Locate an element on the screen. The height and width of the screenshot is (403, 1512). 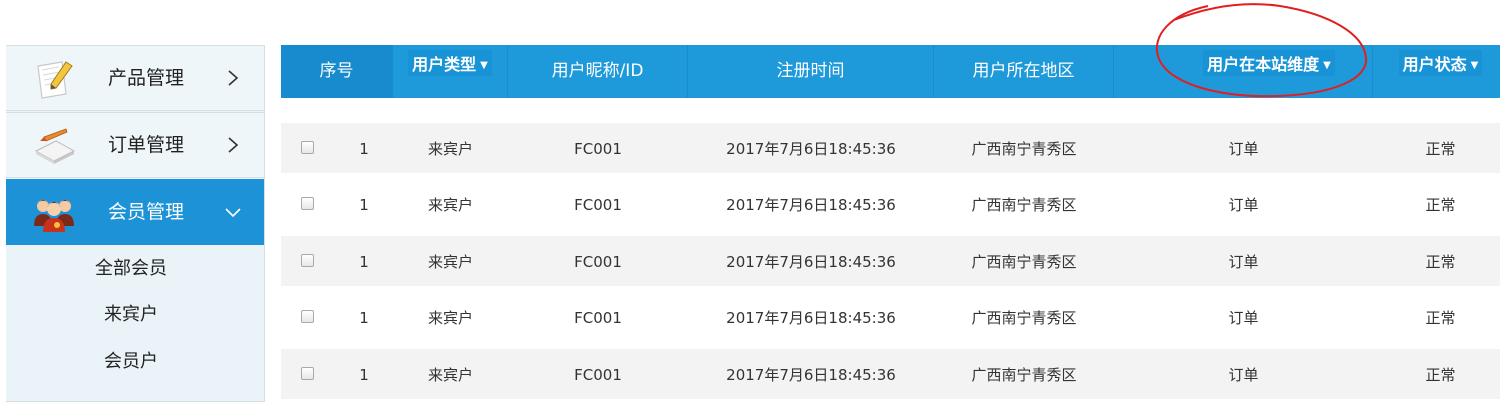
sidebar-item-orders: 订单管理 is located at coordinates (135, 145).